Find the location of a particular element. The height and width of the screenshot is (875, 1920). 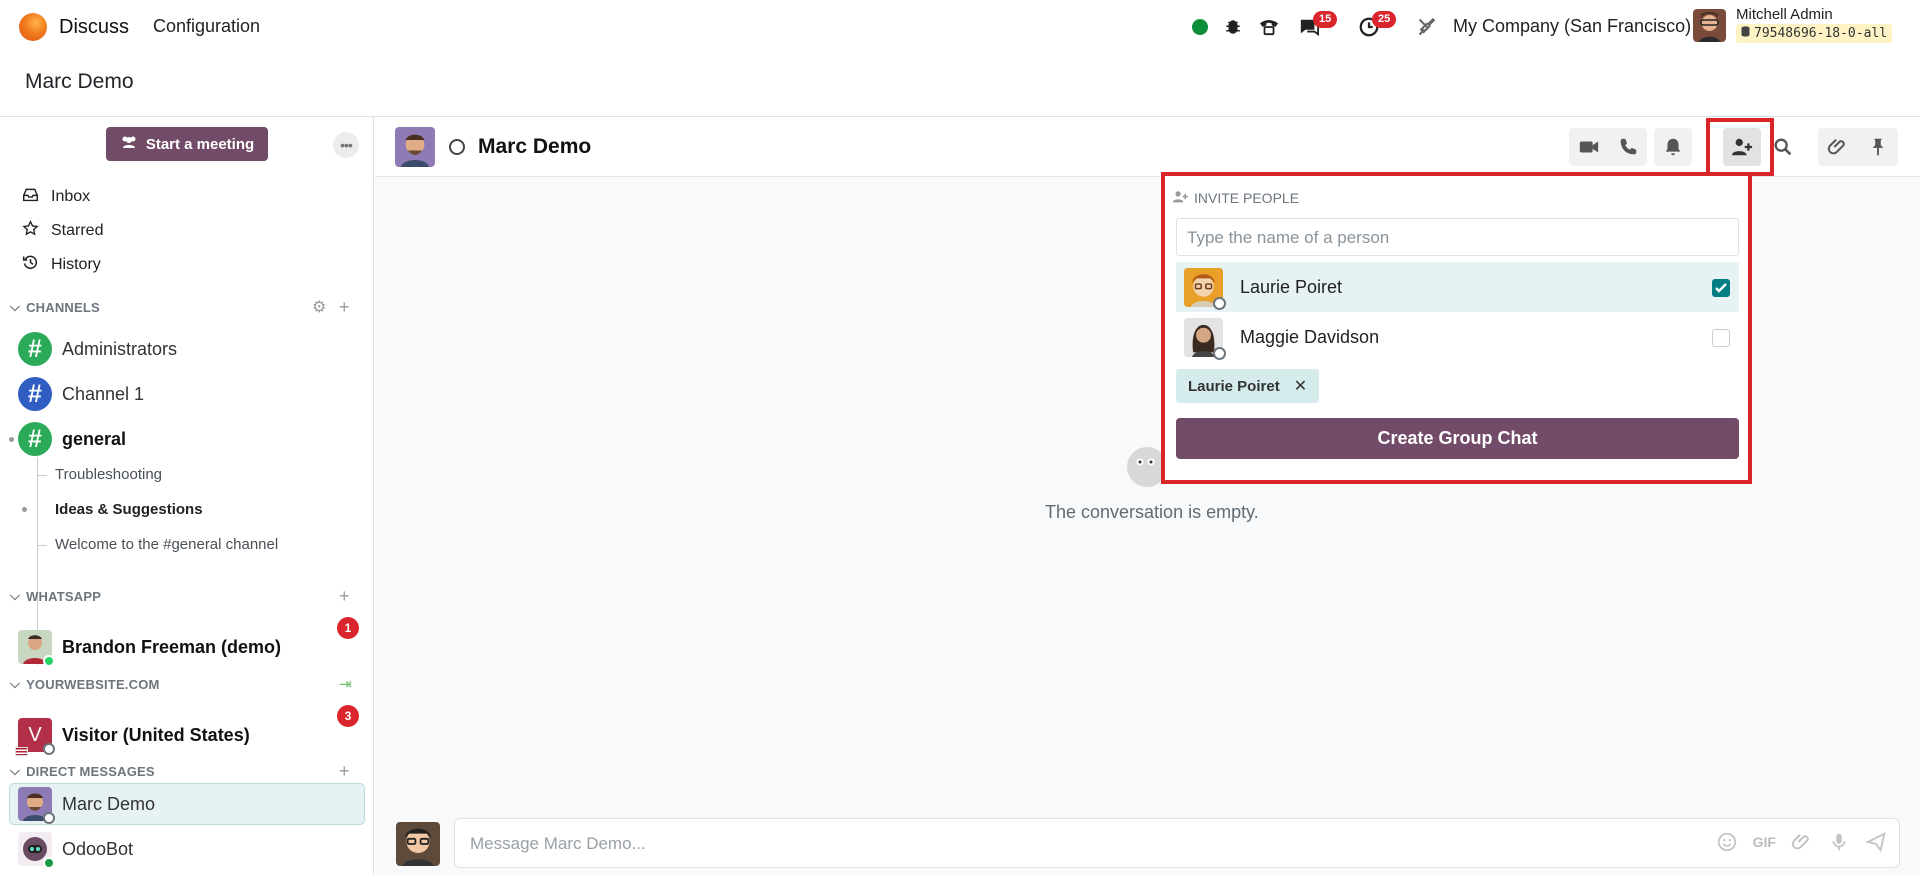

category-label: WHATSAPP is located at coordinates (64, 596).